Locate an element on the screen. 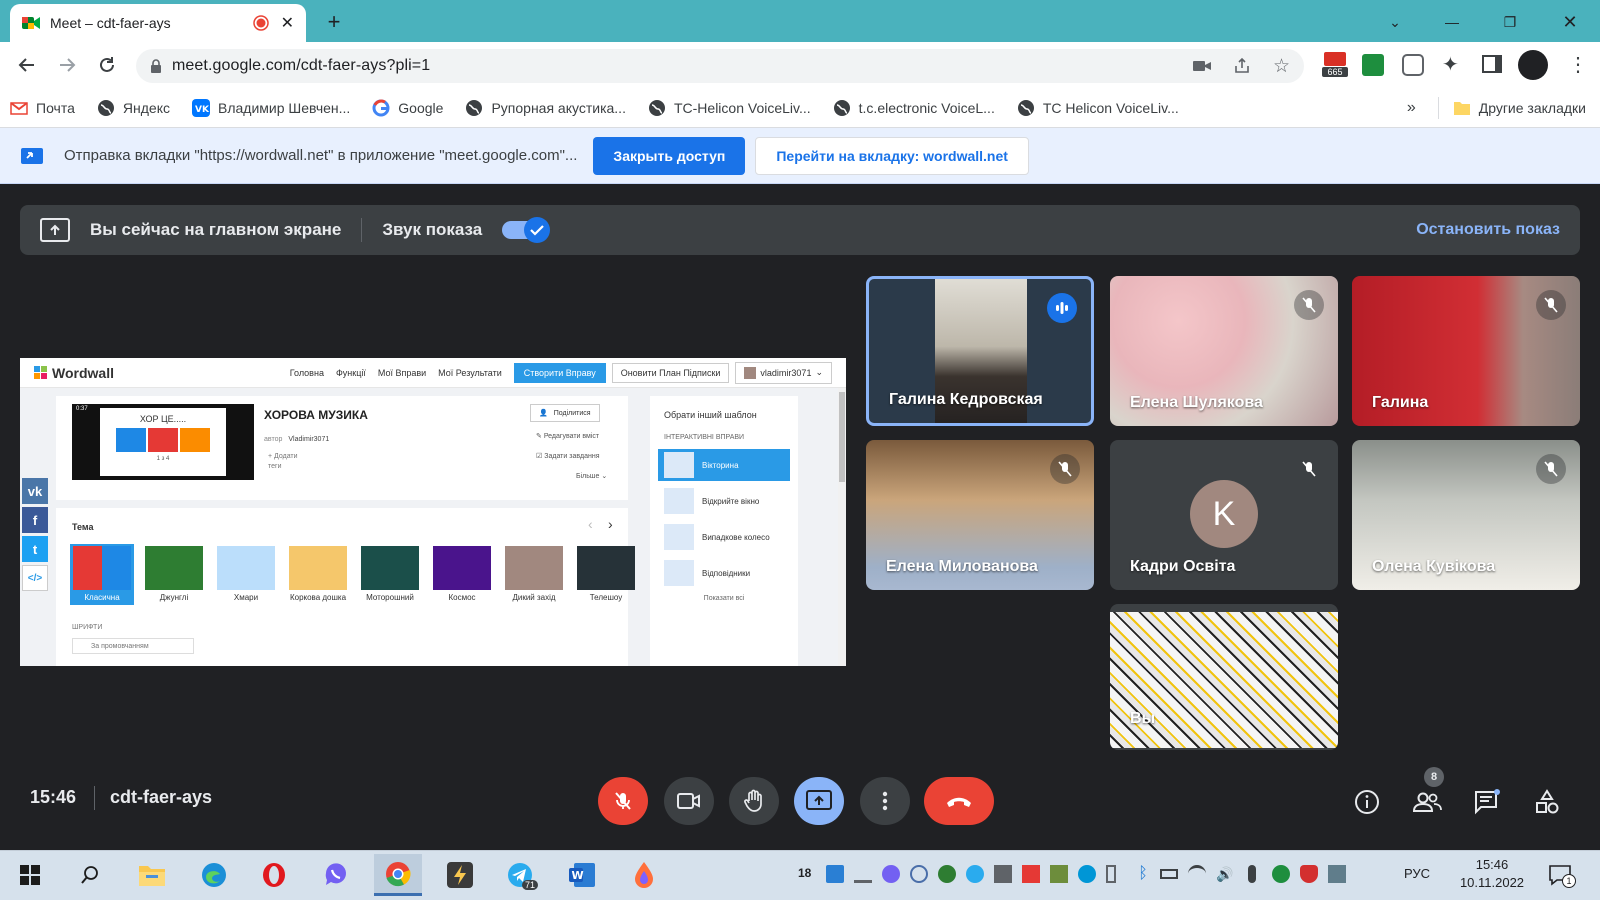  restore-button: ❐ is located at coordinates (1510, 22).